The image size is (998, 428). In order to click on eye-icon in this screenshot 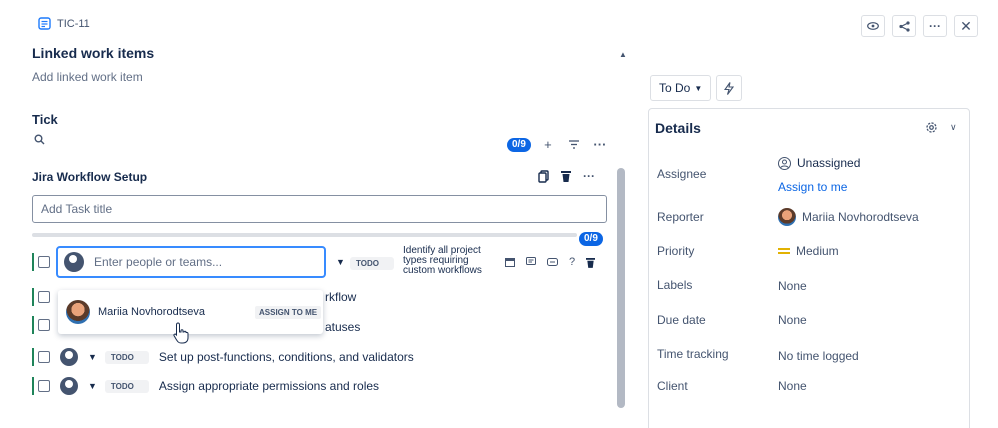, I will do `click(873, 26)`.